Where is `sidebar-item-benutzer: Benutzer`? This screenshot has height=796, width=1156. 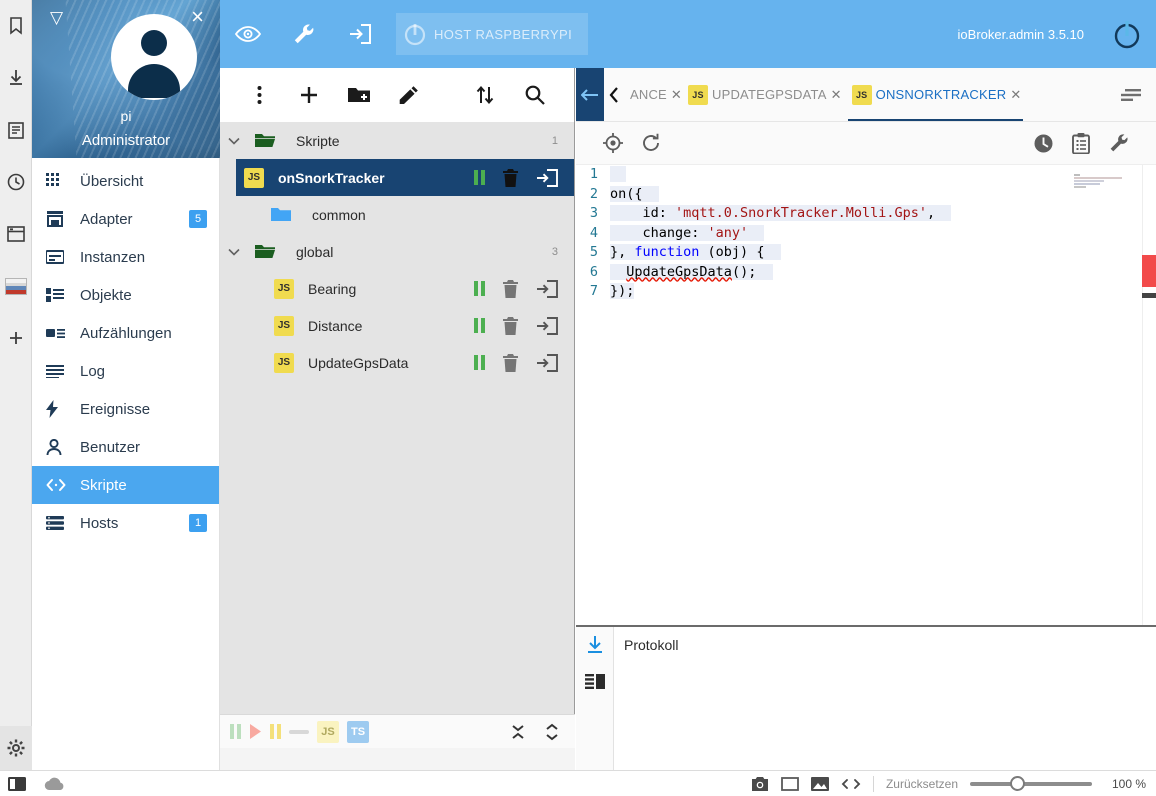 sidebar-item-benutzer: Benutzer is located at coordinates (125, 447).